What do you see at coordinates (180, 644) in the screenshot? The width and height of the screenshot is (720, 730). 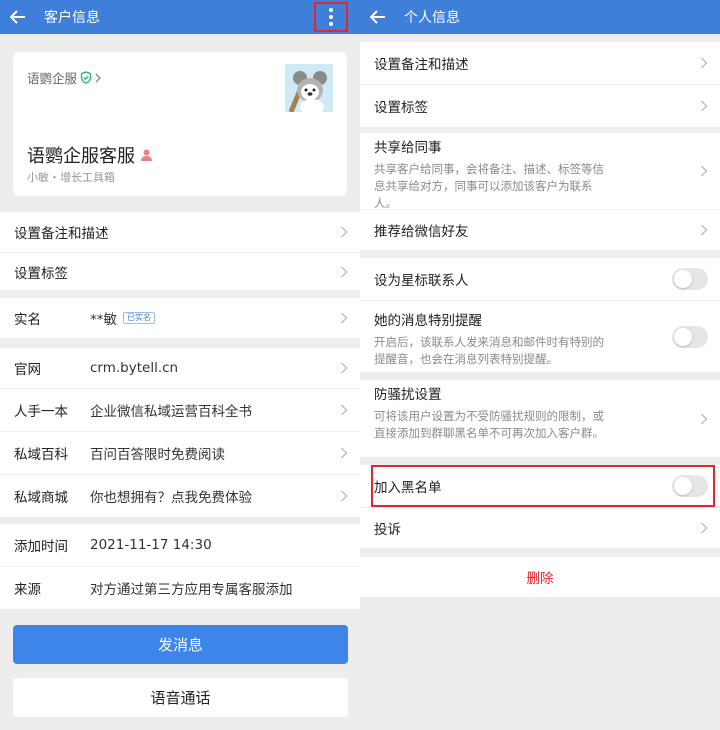 I see `send-message-button: 发消息` at bounding box center [180, 644].